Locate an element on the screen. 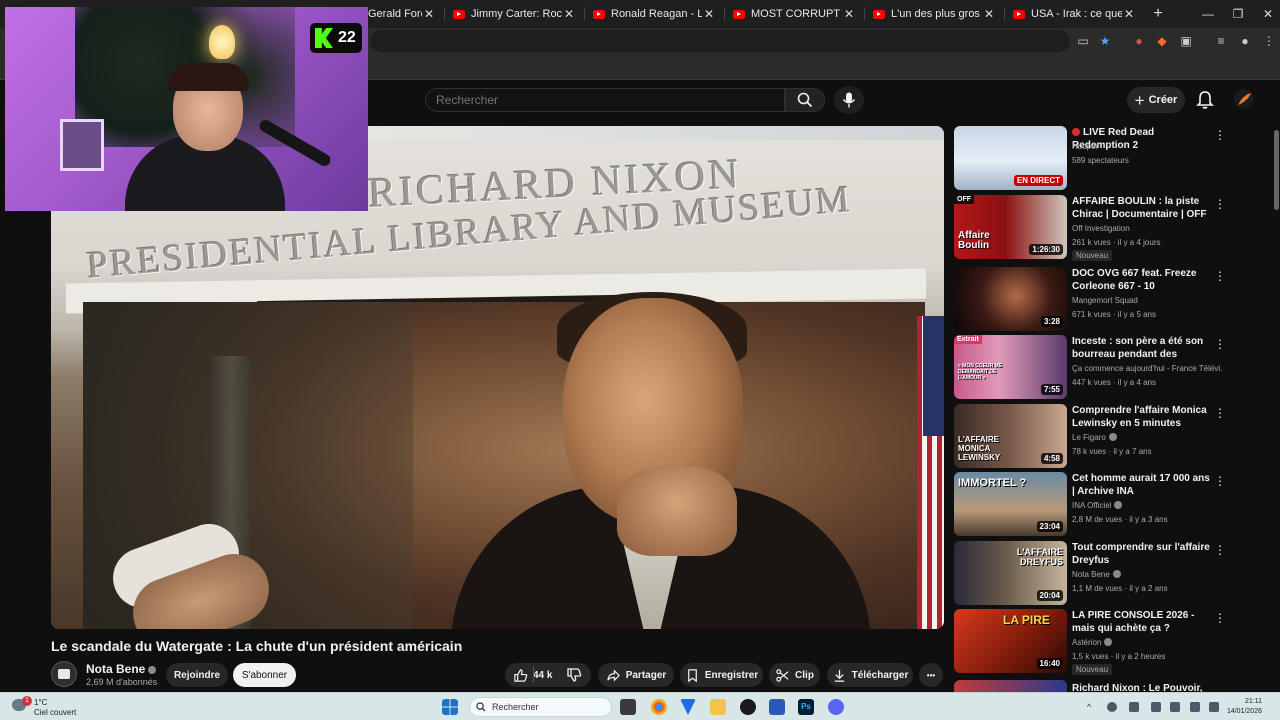 Image resolution: width=1280 pixels, height=720 pixels. discord-icon is located at coordinates (836, 707).